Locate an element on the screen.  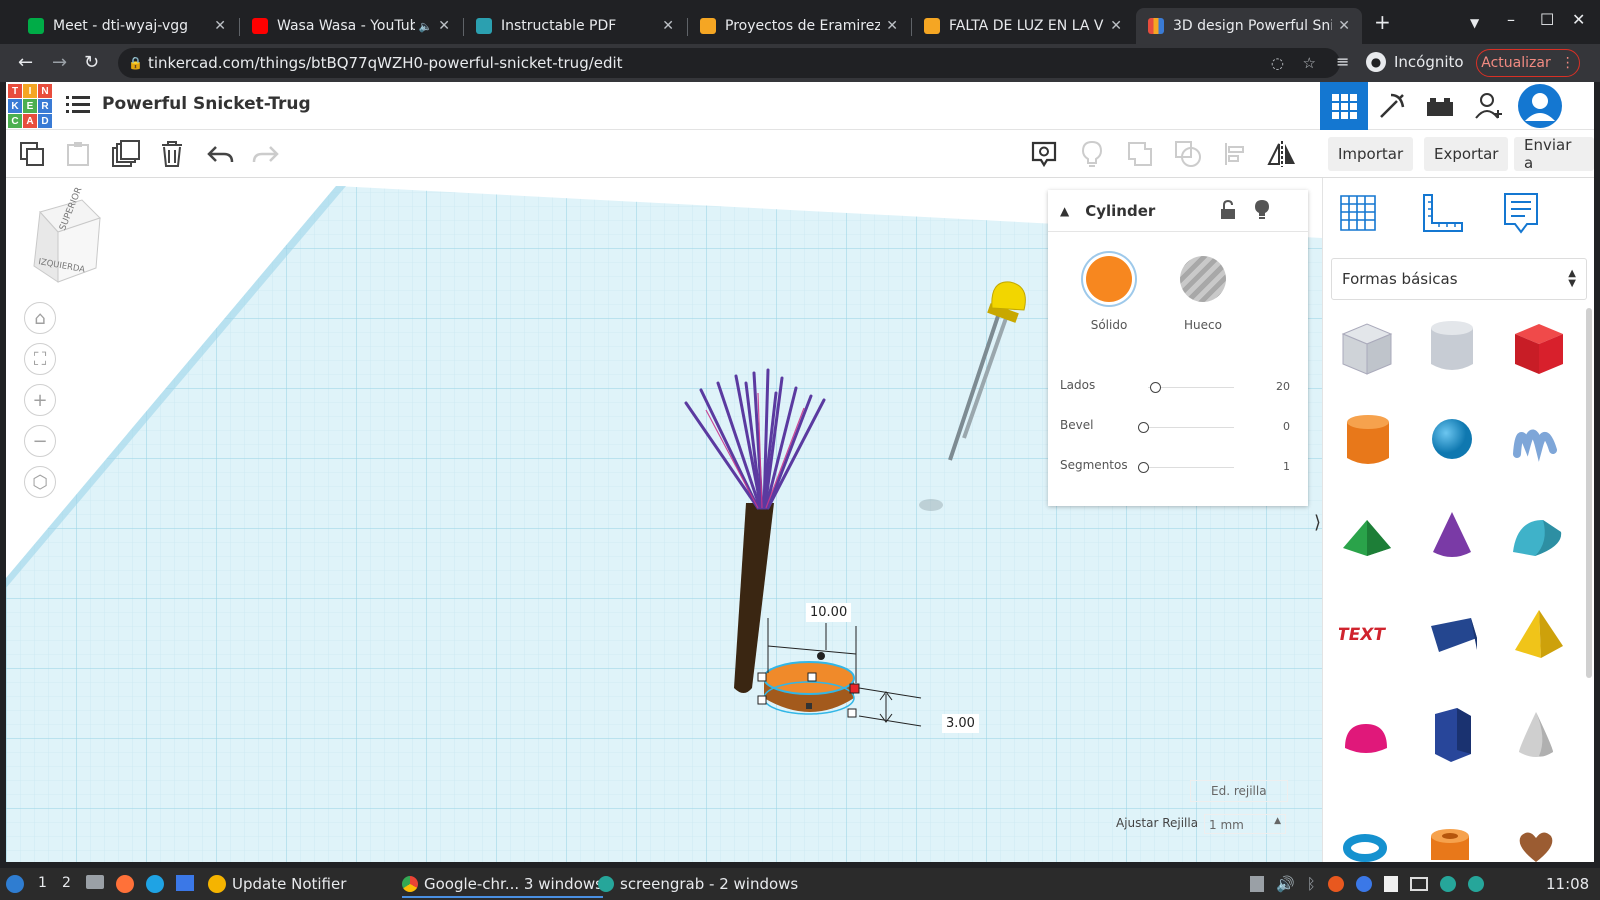
notes-icon is located at coordinates (1044, 154).